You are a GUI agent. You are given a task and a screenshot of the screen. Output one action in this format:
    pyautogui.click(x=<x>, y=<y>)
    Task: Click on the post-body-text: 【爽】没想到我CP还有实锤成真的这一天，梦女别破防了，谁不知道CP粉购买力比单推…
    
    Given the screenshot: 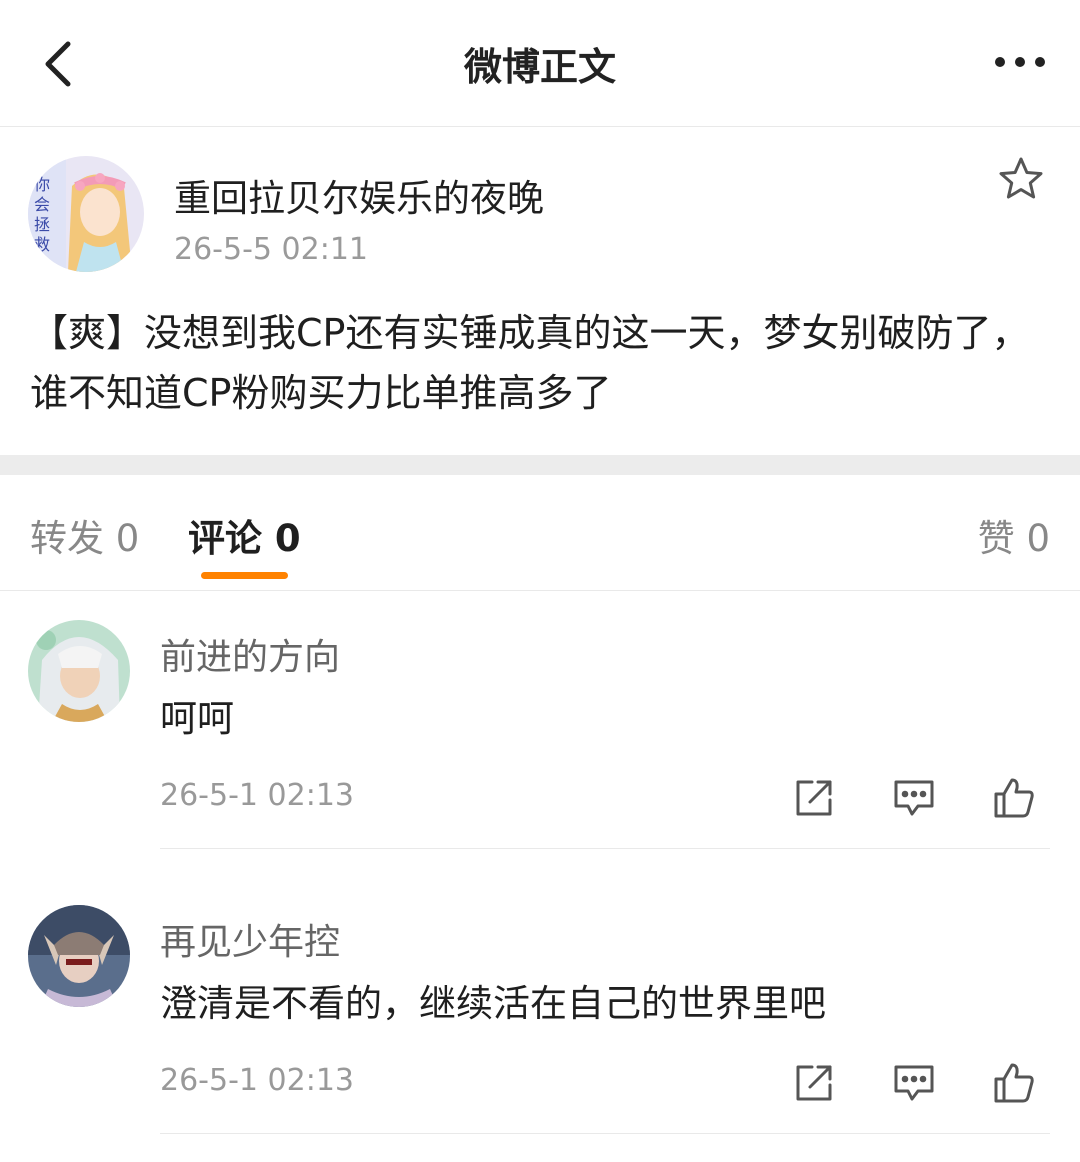 What is the action you would take?
    pyautogui.click(x=530, y=363)
    